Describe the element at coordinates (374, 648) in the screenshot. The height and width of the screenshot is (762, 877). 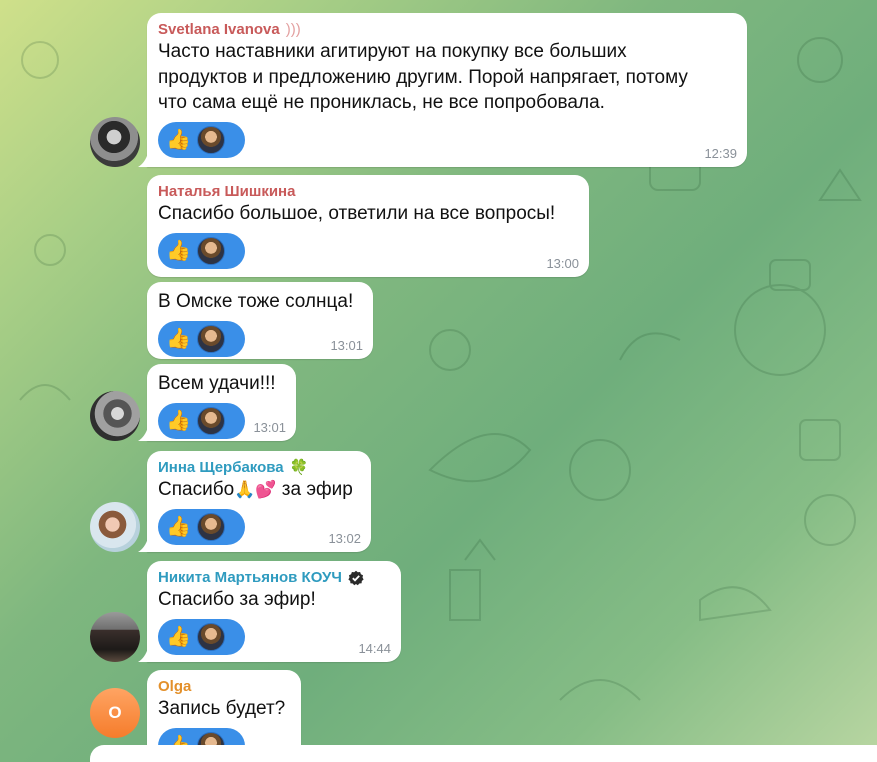
I see `message-time: 14:44` at that location.